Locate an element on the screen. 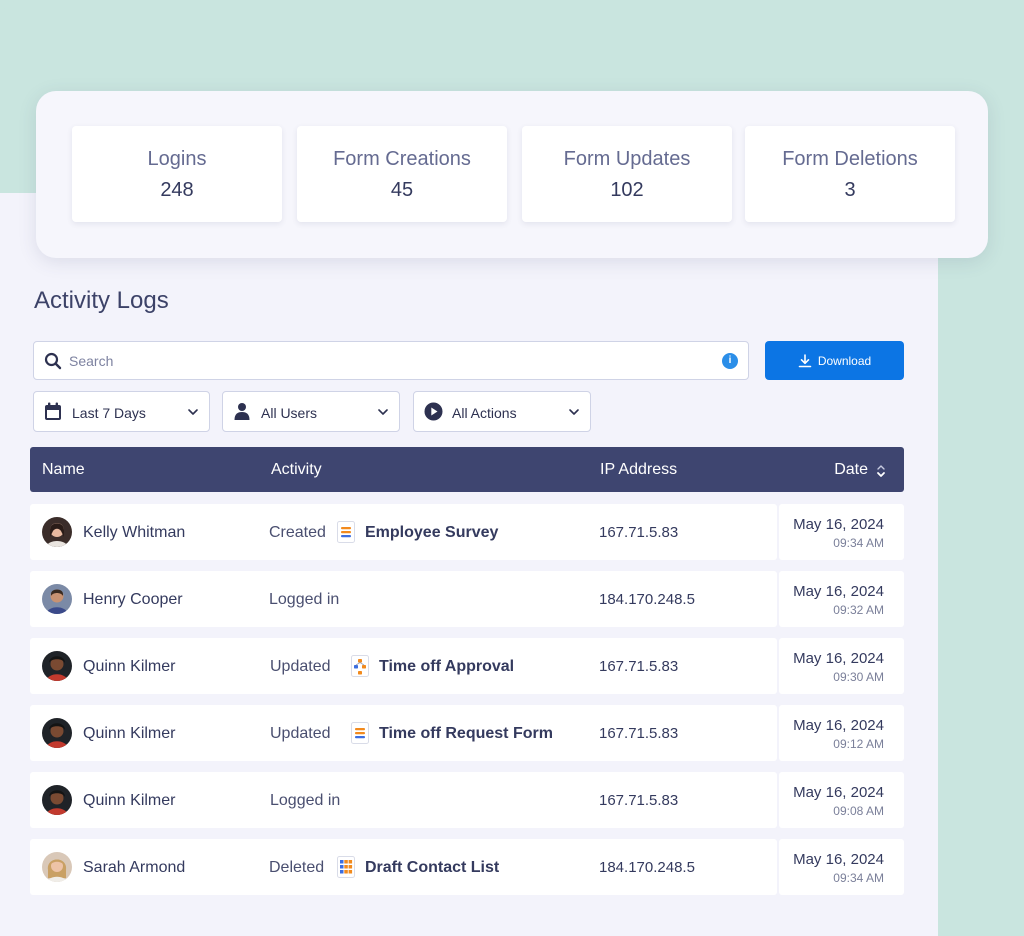  search-input: Search i is located at coordinates (391, 360).